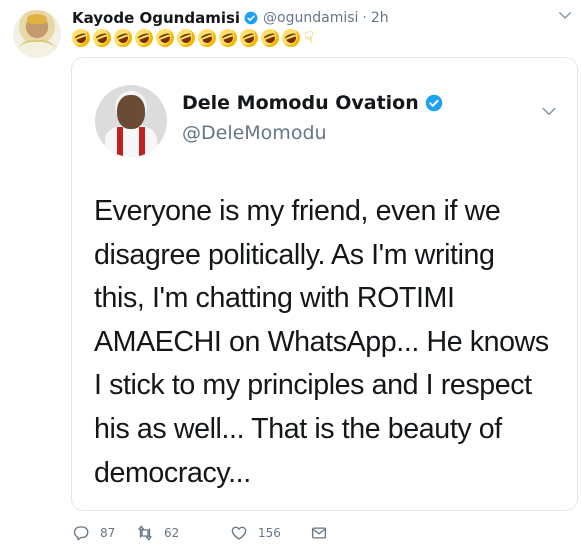 This screenshot has height=554, width=582. I want to click on quoted-author-name: Dele Momodu Ovation, so click(300, 103).